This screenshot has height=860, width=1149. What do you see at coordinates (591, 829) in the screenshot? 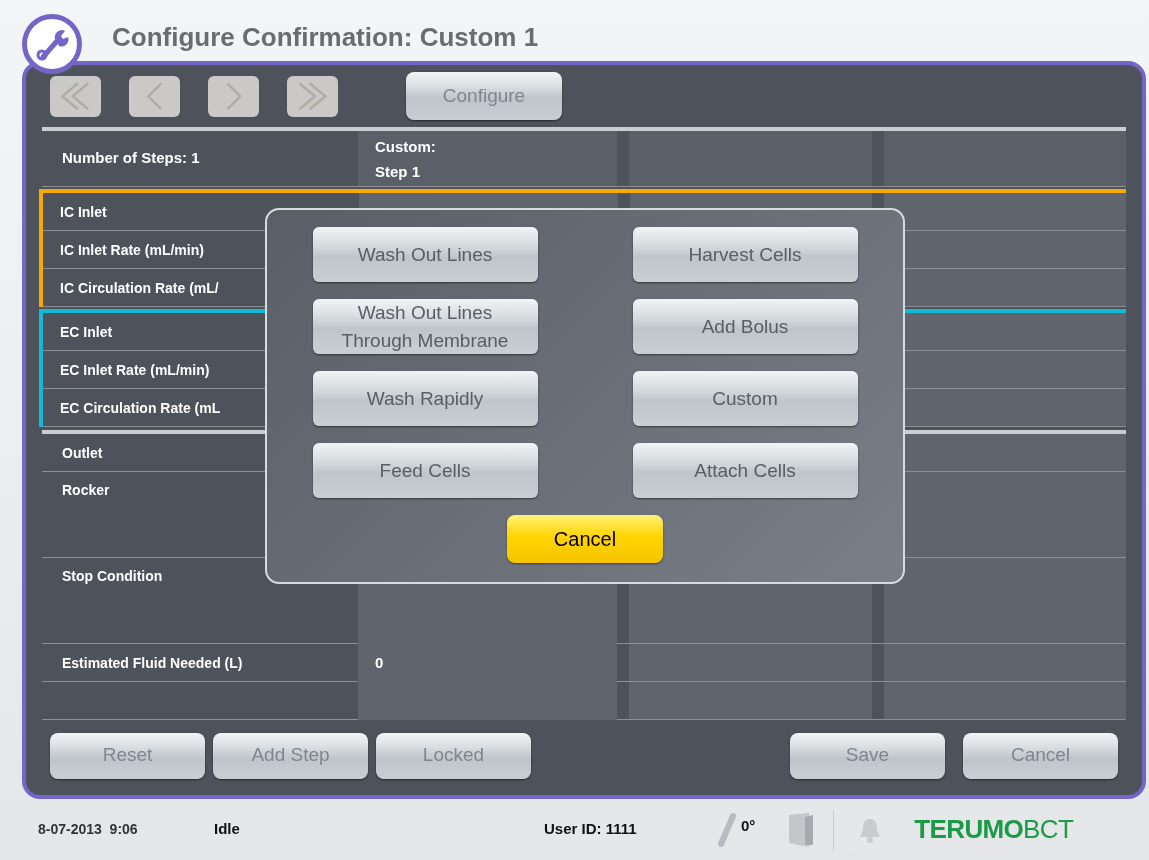
I see `user-id: User ID: 1111` at bounding box center [591, 829].